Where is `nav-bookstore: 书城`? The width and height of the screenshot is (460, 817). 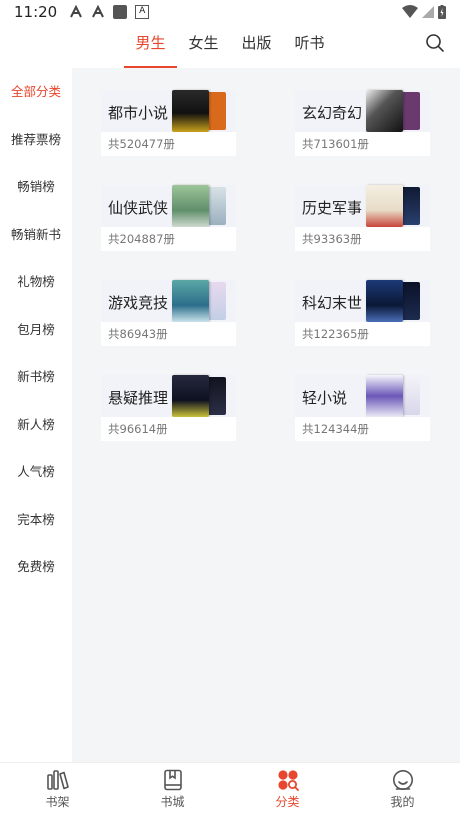
nav-bookstore: 书城 is located at coordinates (172, 790).